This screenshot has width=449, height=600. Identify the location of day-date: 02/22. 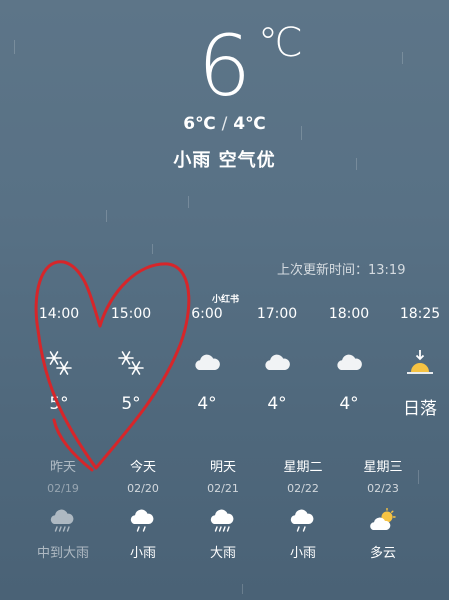
(303, 488).